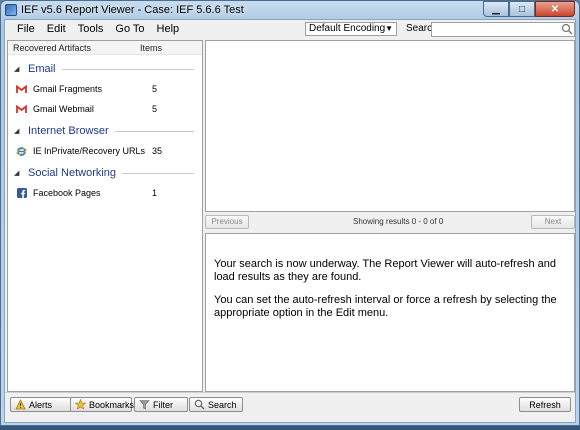 Image resolution: width=580 pixels, height=430 pixels. What do you see at coordinates (168, 29) in the screenshot?
I see `menu-help: Help` at bounding box center [168, 29].